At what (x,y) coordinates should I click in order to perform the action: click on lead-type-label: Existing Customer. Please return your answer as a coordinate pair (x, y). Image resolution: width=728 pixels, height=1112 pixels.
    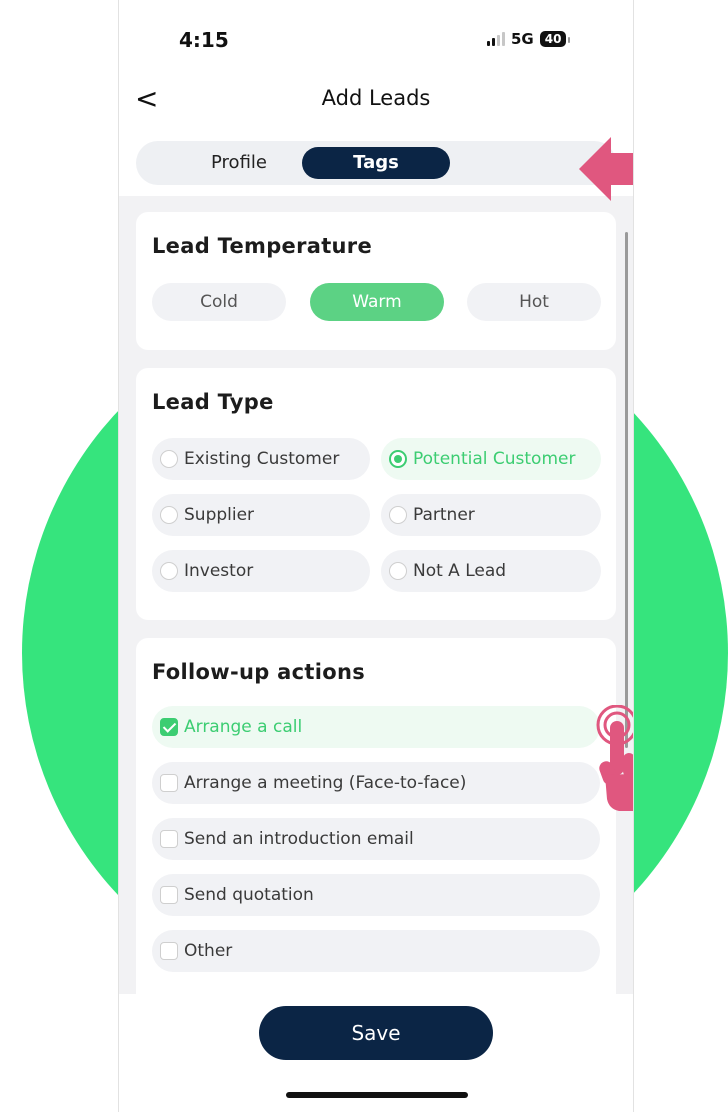
    Looking at the image, I should click on (262, 459).